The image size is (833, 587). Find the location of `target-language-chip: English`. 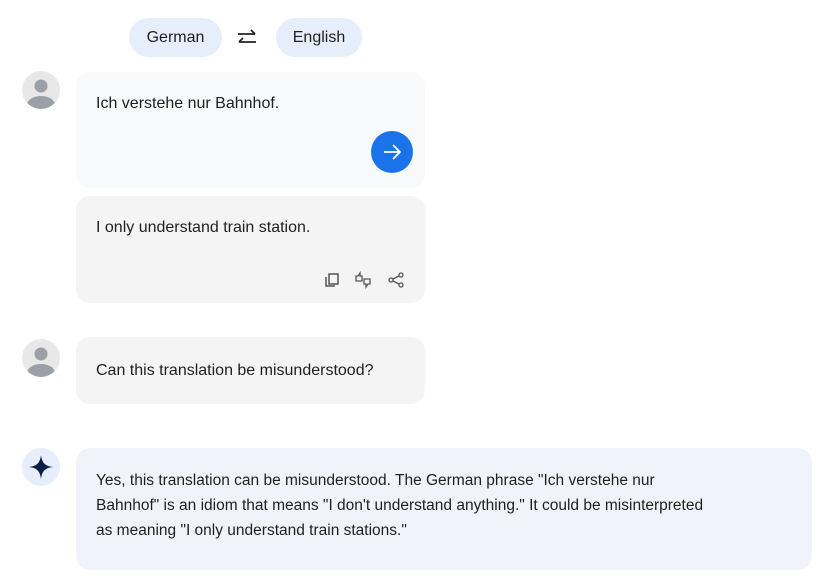

target-language-chip: English is located at coordinates (319, 37).